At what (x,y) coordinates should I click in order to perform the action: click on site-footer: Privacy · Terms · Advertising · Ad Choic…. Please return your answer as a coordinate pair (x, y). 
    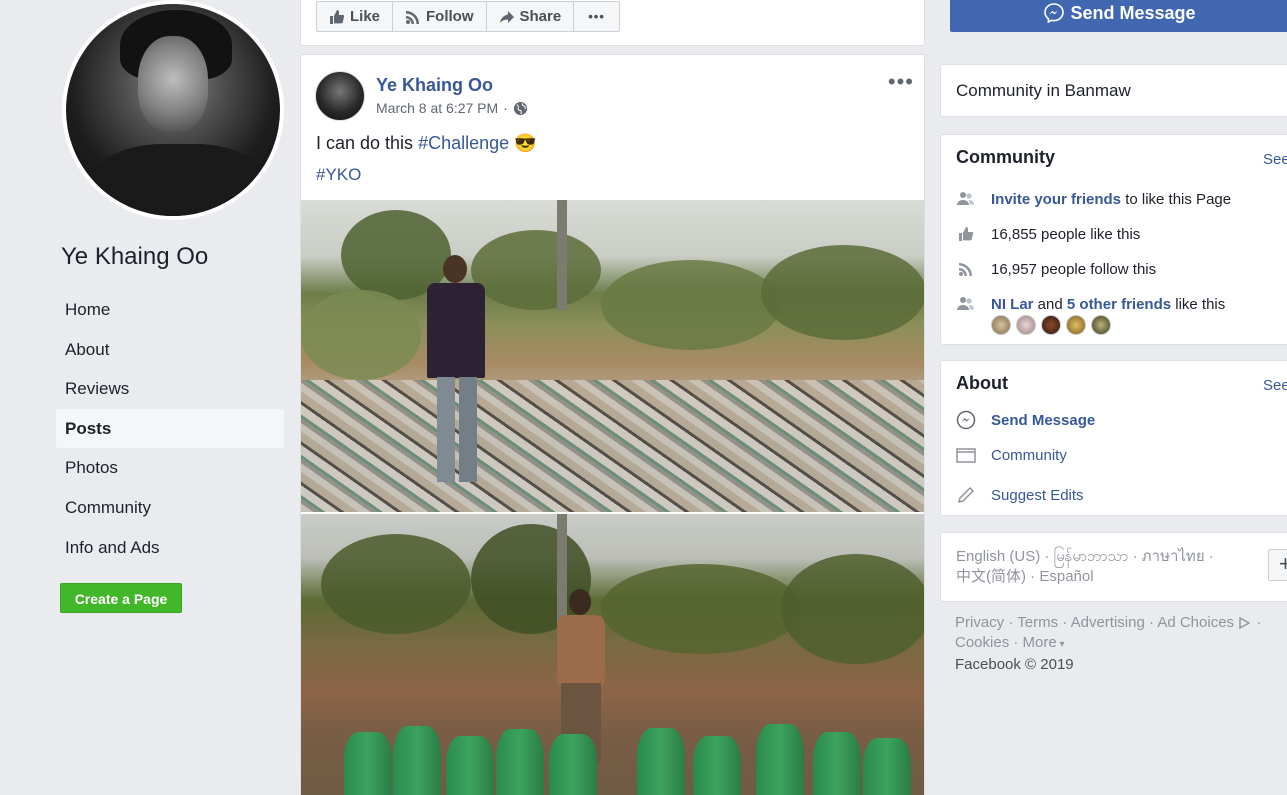
    Looking at the image, I should click on (1108, 643).